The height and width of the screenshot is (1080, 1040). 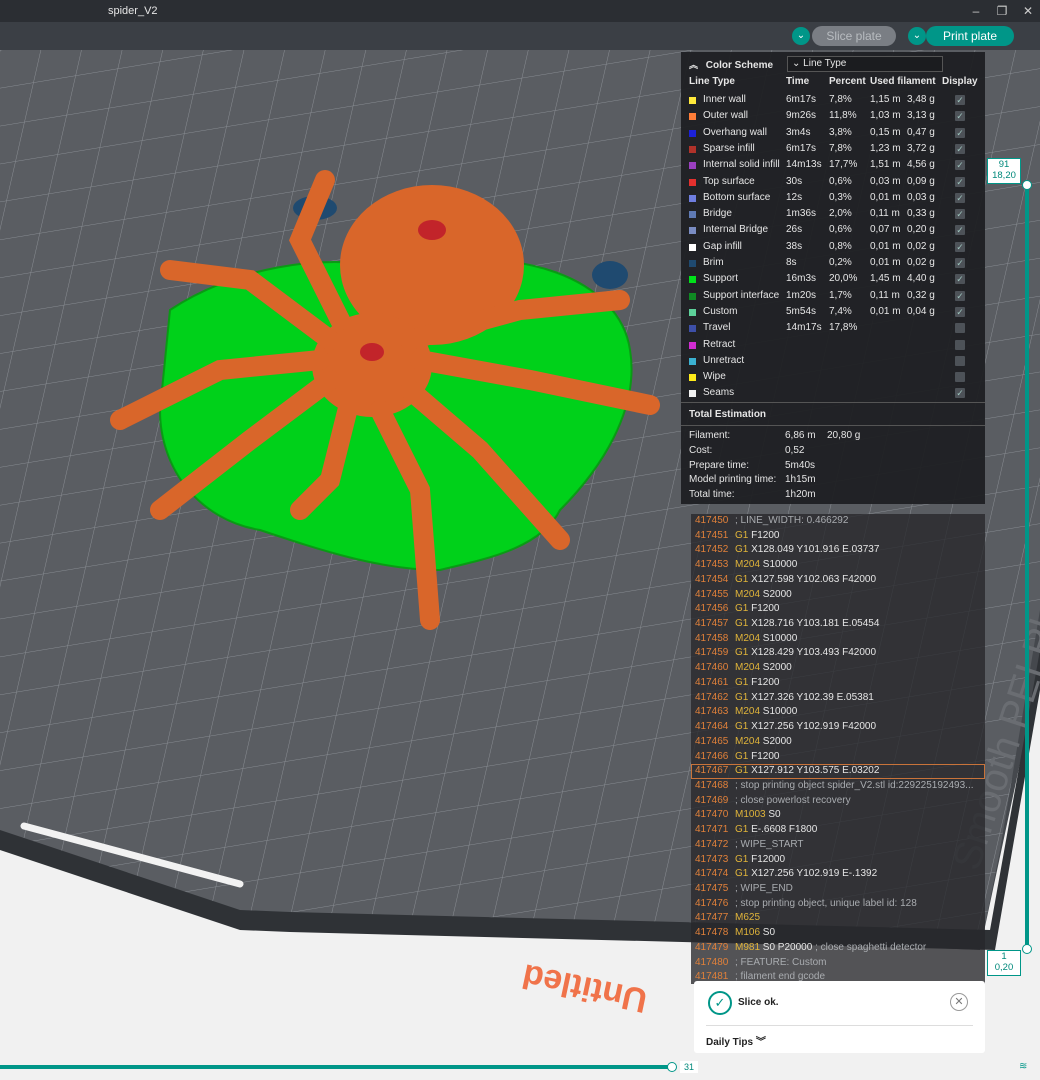 What do you see at coordinates (838, 712) in the screenshot?
I see `gcode-line: 417463 M204 S10000` at bounding box center [838, 712].